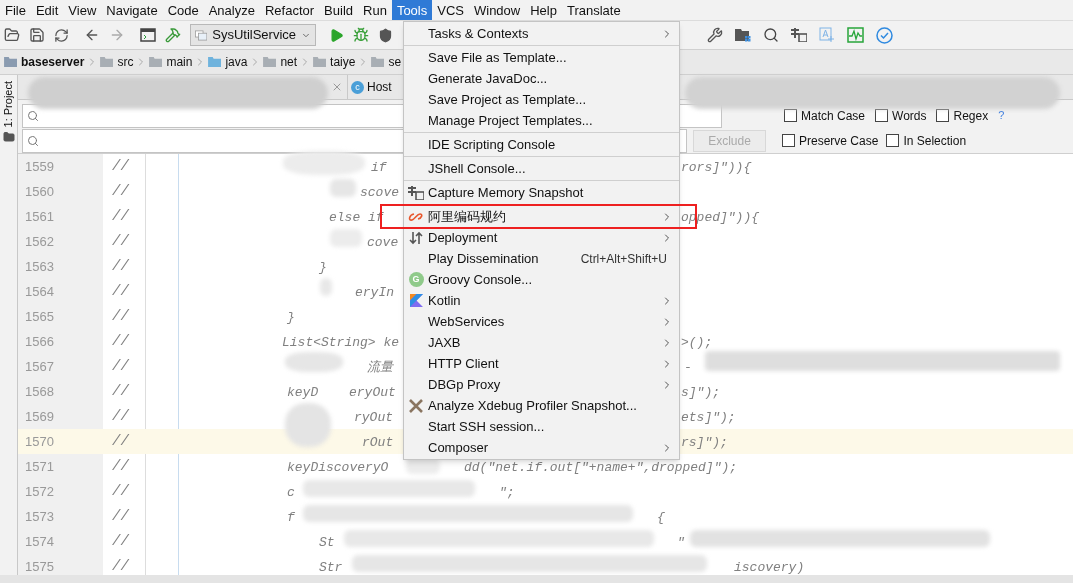  What do you see at coordinates (688, 368) in the screenshot?
I see `code-text: -` at bounding box center [688, 368].